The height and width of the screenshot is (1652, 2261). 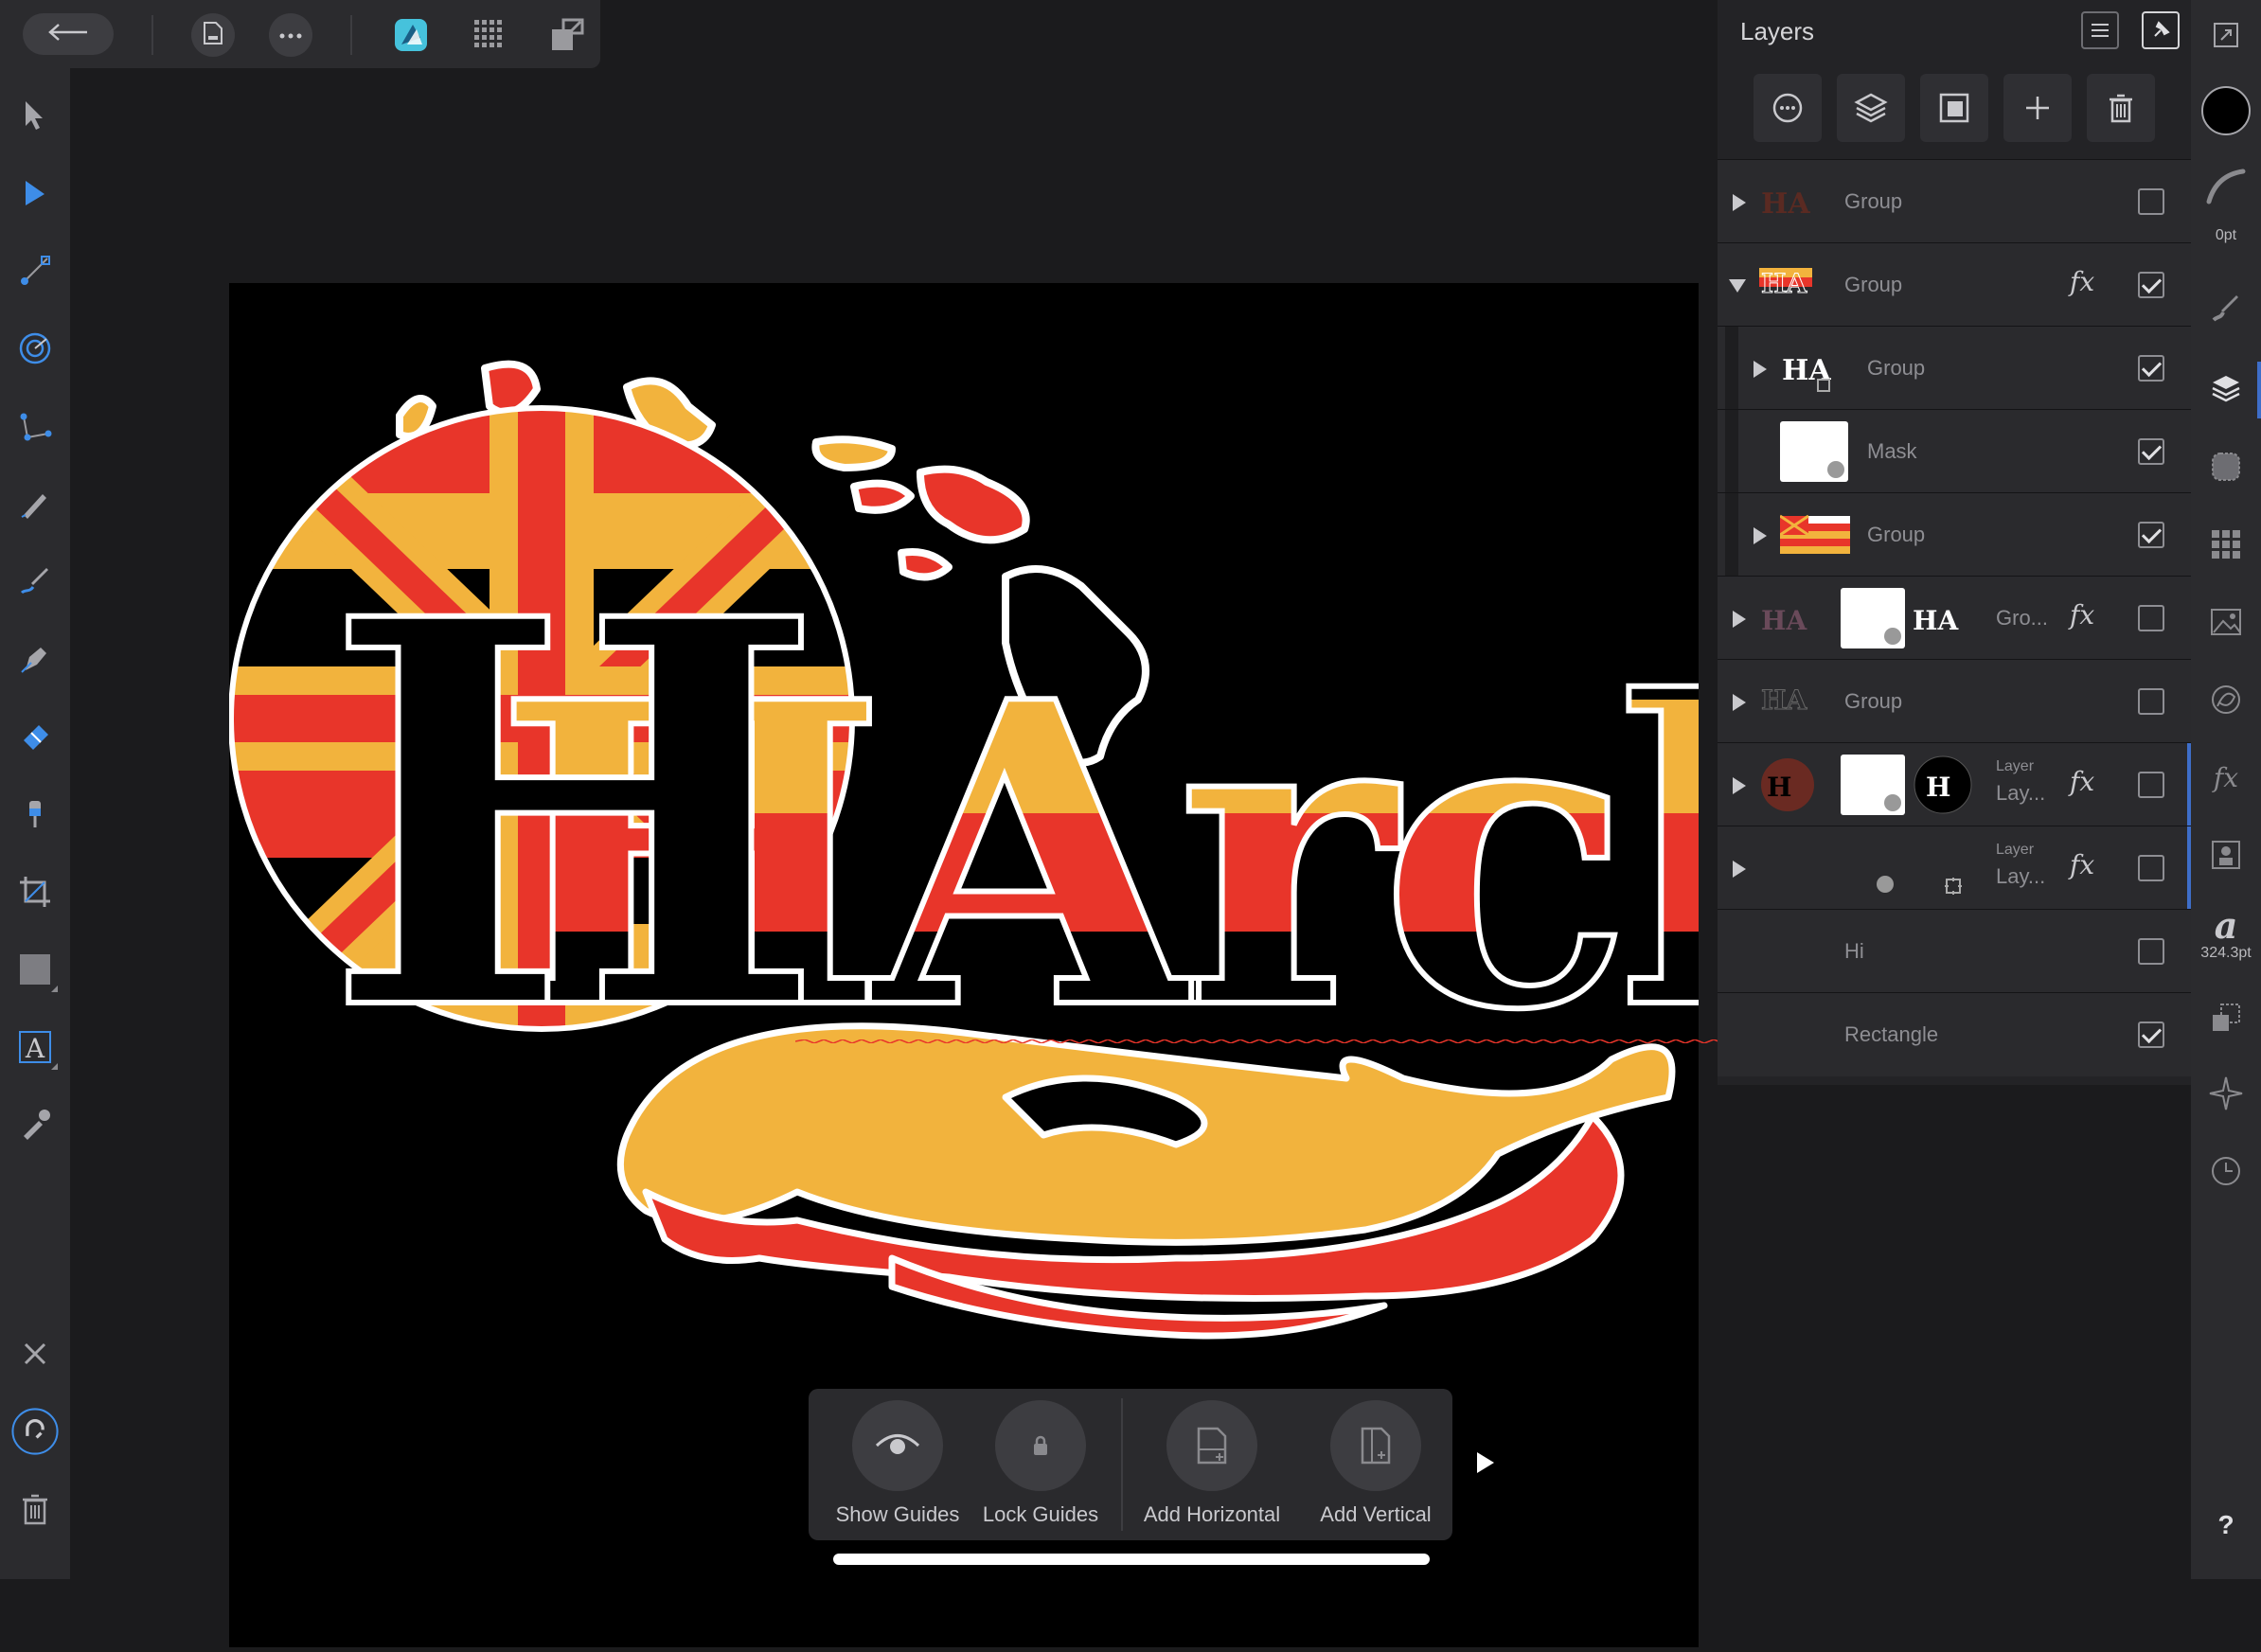 I want to click on stroke-button, so click(x=2226, y=186).